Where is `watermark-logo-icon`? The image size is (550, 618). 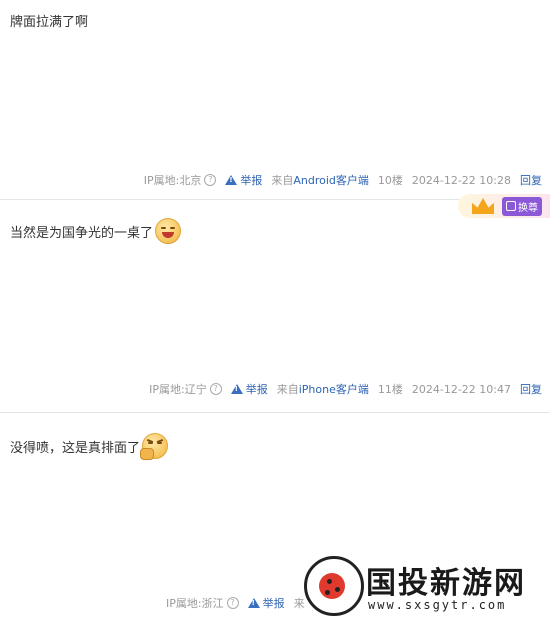 watermark-logo-icon is located at coordinates (334, 586).